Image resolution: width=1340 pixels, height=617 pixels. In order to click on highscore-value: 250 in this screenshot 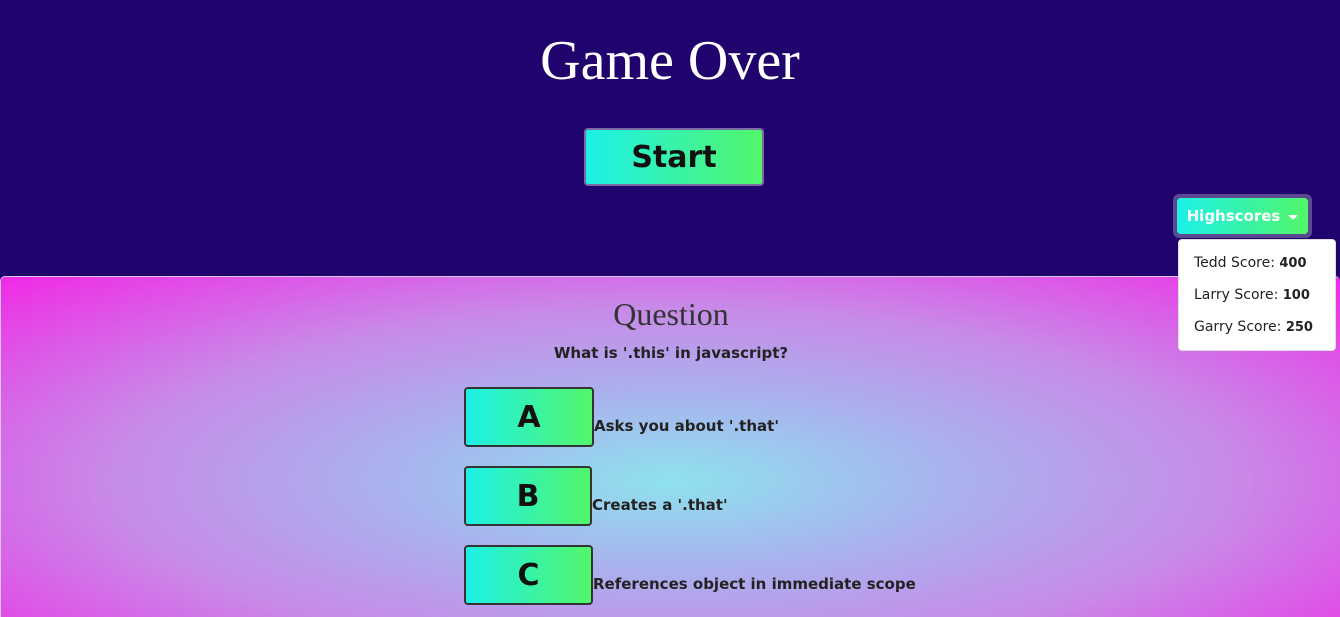, I will do `click(1299, 327)`.